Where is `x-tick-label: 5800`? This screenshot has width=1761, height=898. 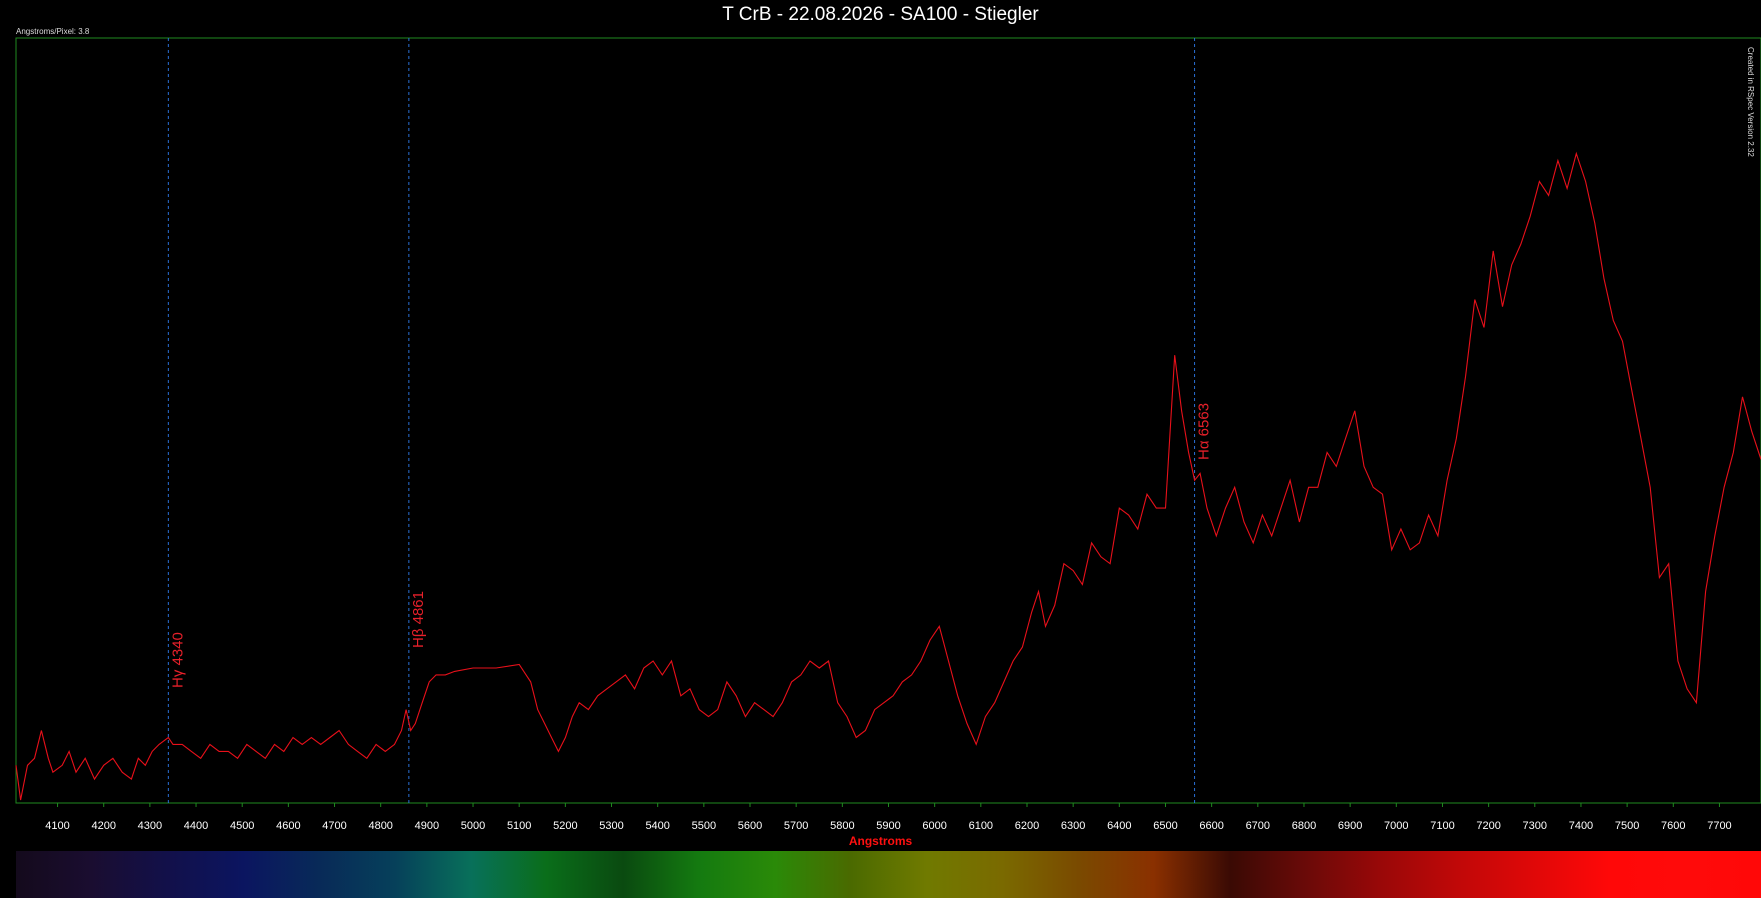 x-tick-label: 5800 is located at coordinates (842, 826).